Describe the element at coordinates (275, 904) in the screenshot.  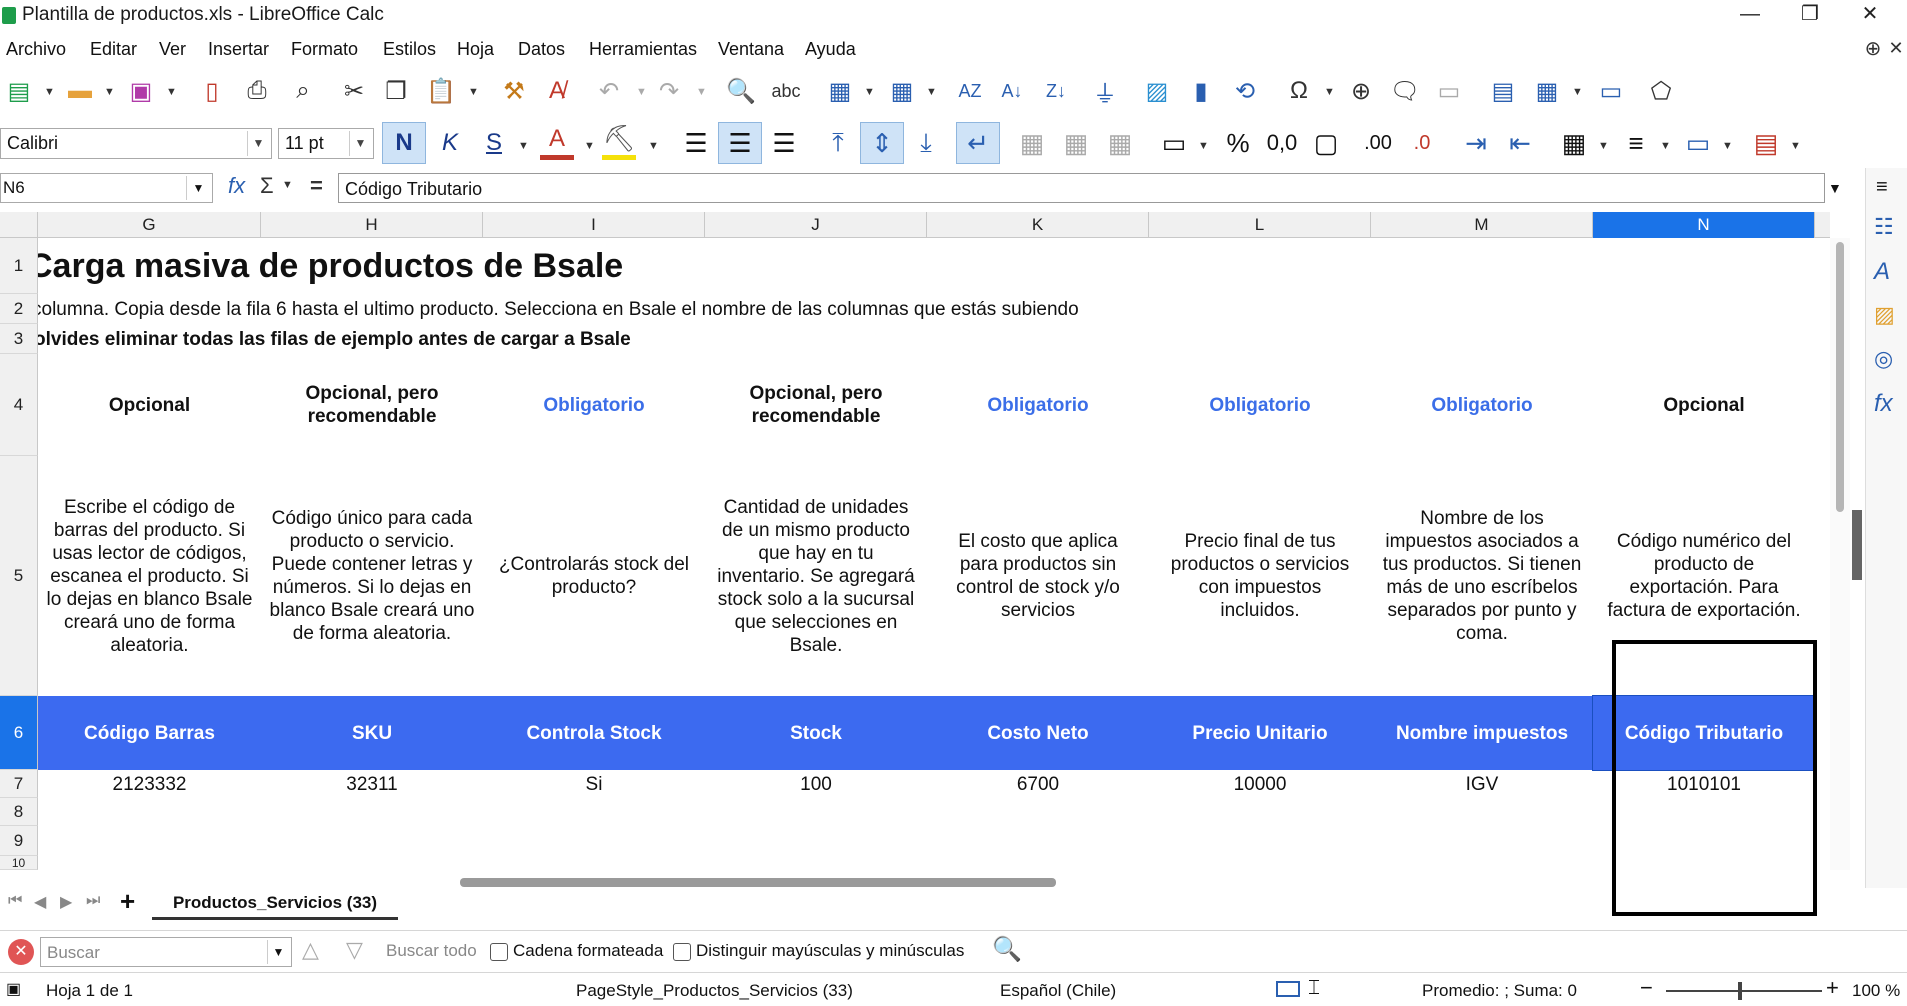
I see `sheet-tab-productos-servicios: Productos_Servicios (33)` at that location.